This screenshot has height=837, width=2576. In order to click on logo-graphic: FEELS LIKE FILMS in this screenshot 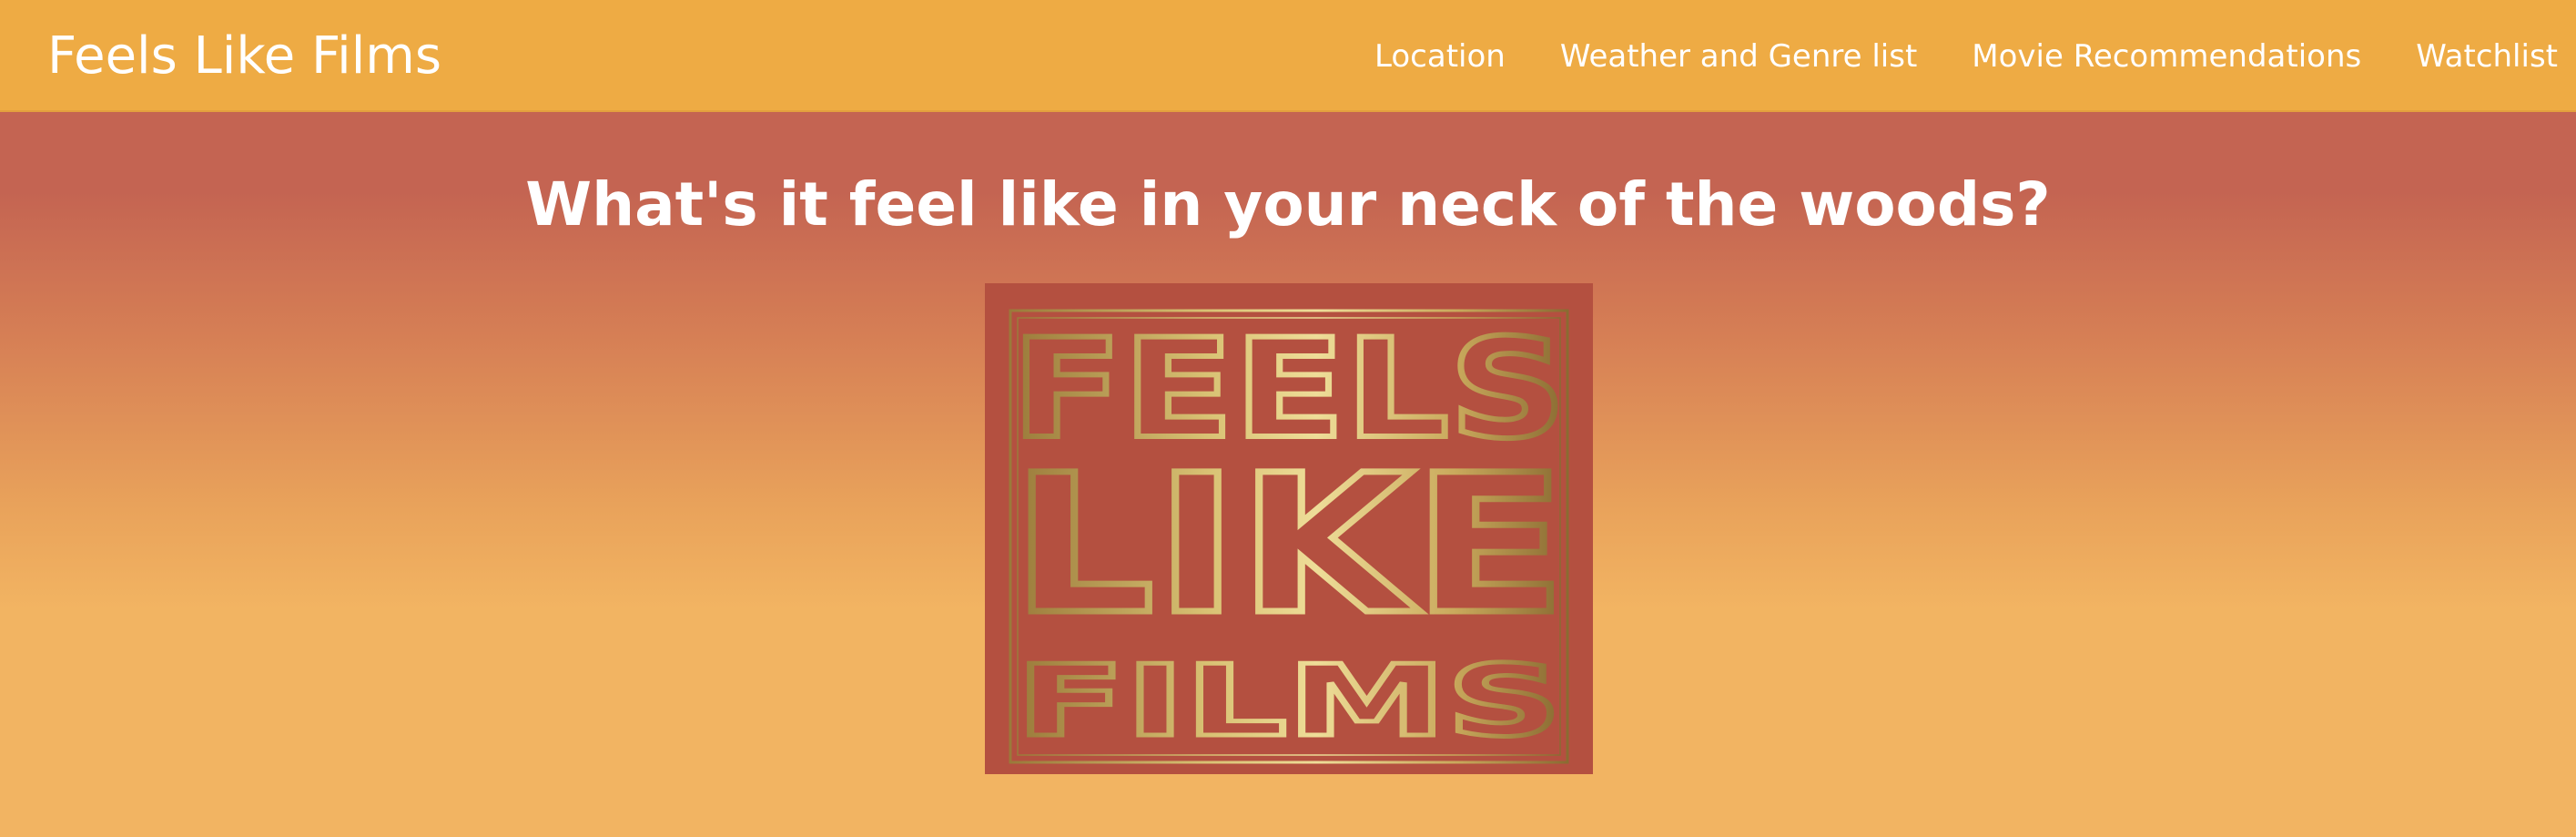, I will do `click(1289, 536)`.